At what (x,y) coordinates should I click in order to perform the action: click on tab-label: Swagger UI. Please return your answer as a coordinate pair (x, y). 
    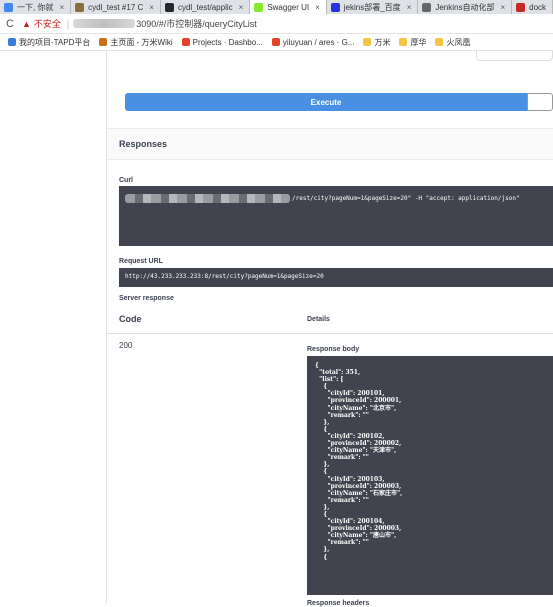
    Looking at the image, I should click on (288, 7).